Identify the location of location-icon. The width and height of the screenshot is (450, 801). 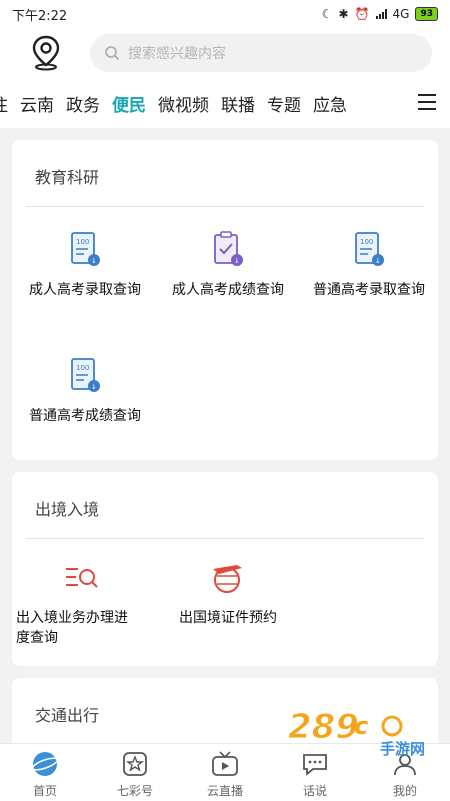
(46, 53).